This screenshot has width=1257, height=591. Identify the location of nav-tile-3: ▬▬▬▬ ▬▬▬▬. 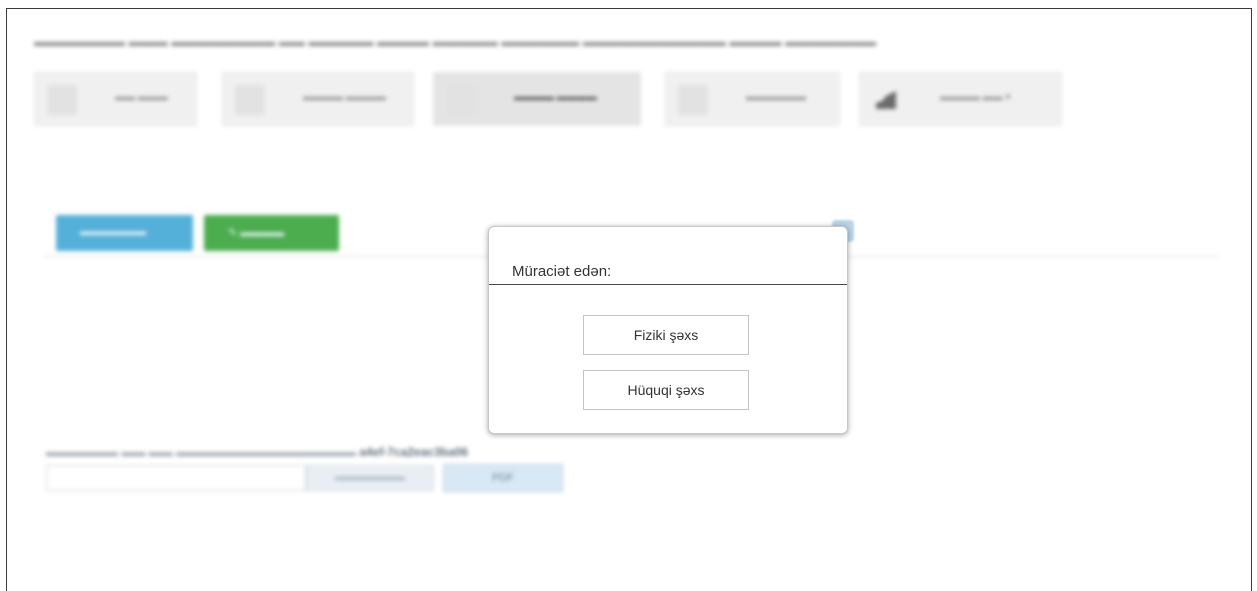
(537, 99).